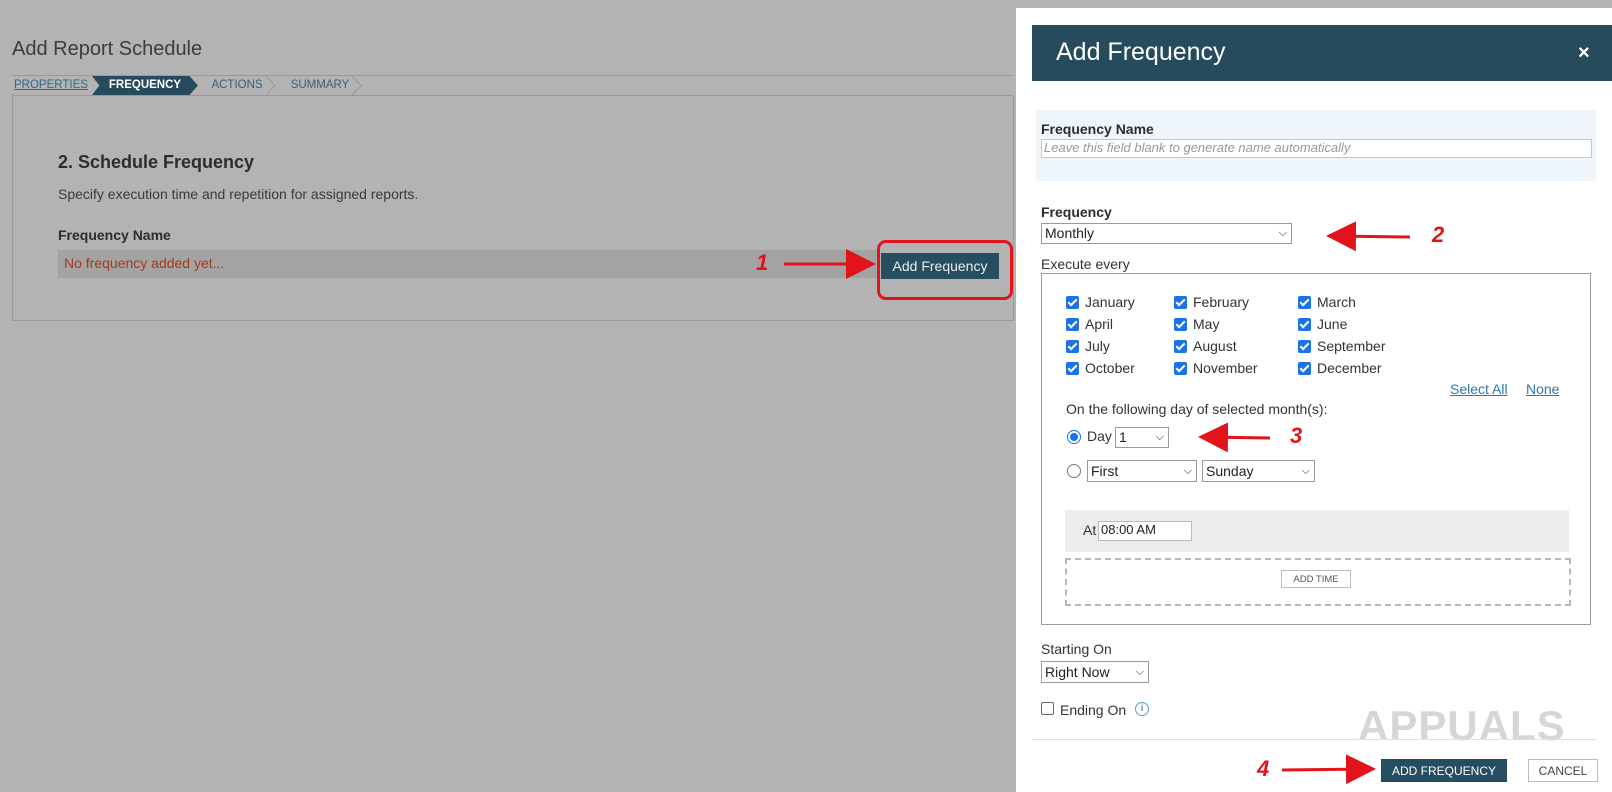 The height and width of the screenshot is (792, 1612). Describe the element at coordinates (1263, 768) in the screenshot. I see `annotation-number-4: 4` at that location.